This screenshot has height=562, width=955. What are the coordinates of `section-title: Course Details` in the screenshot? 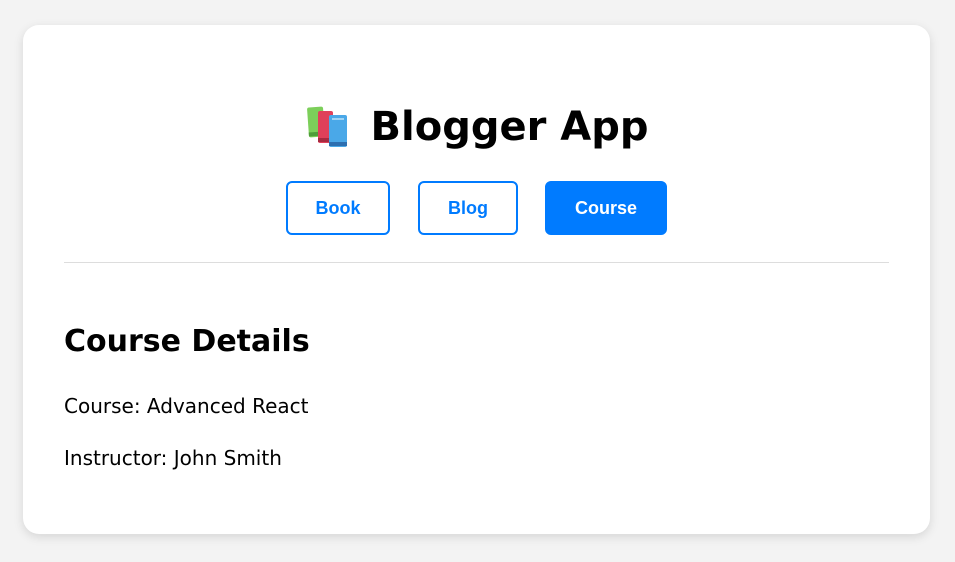 It's located at (187, 341).